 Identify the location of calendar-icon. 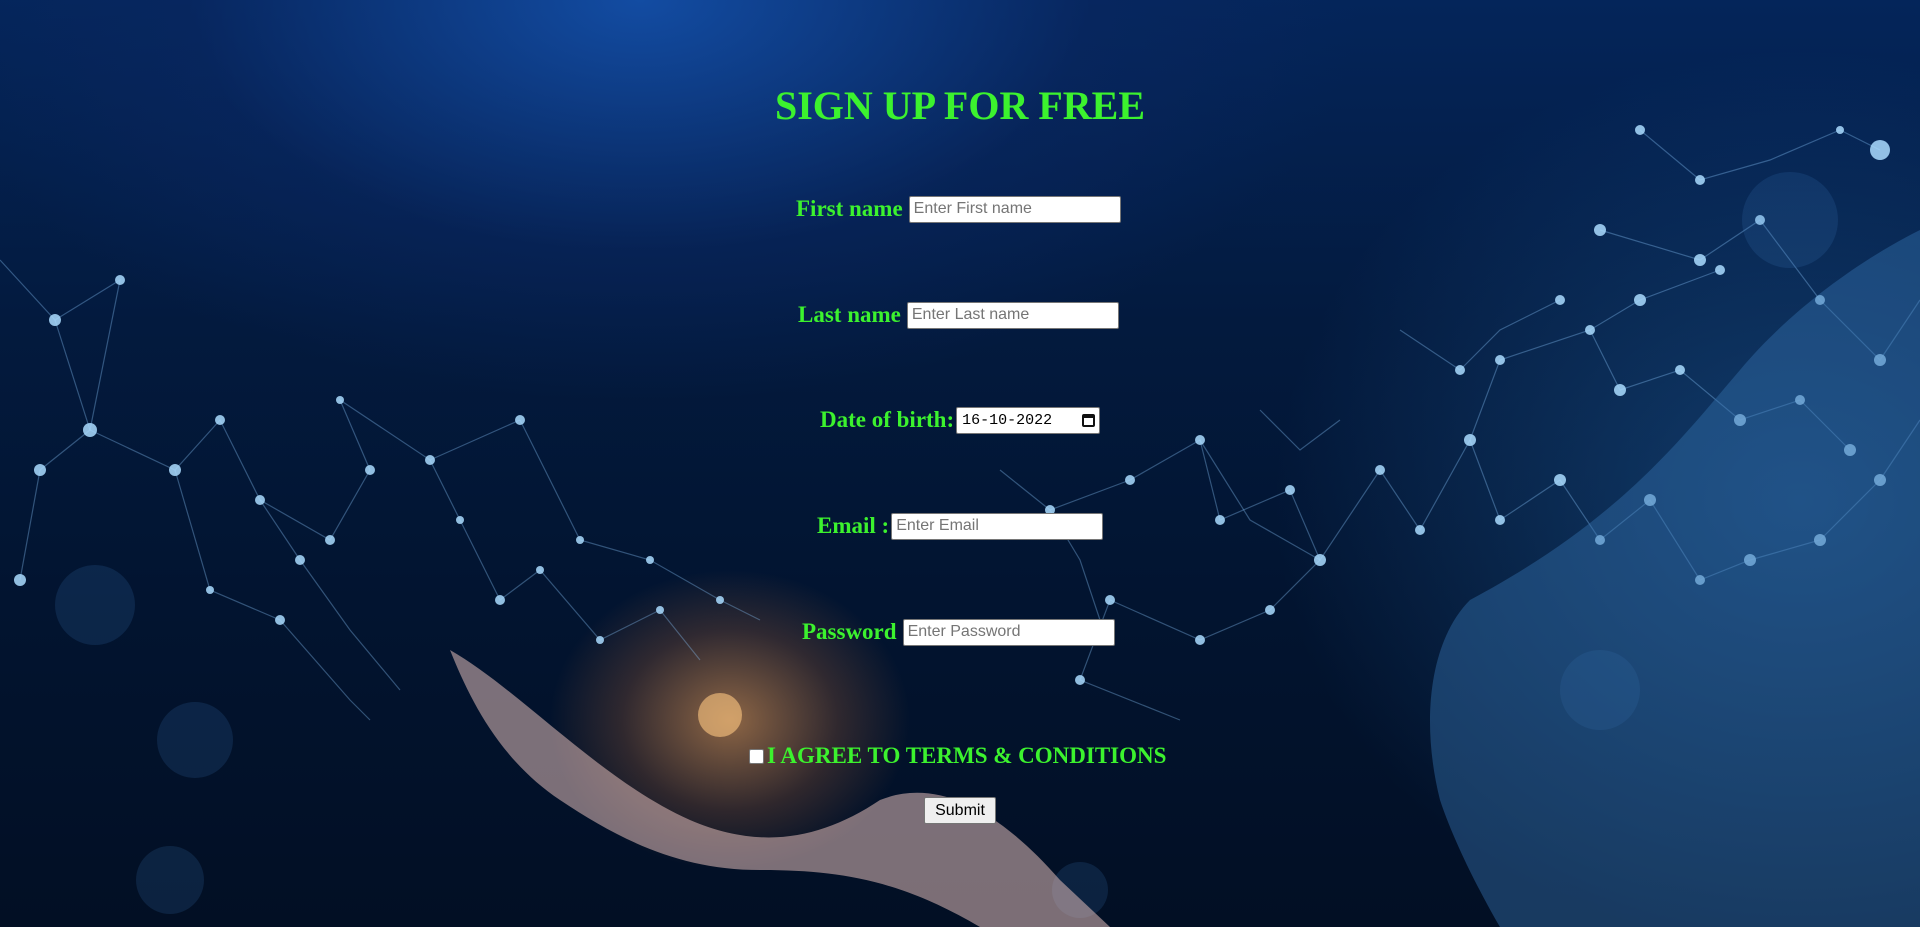
(1089, 420).